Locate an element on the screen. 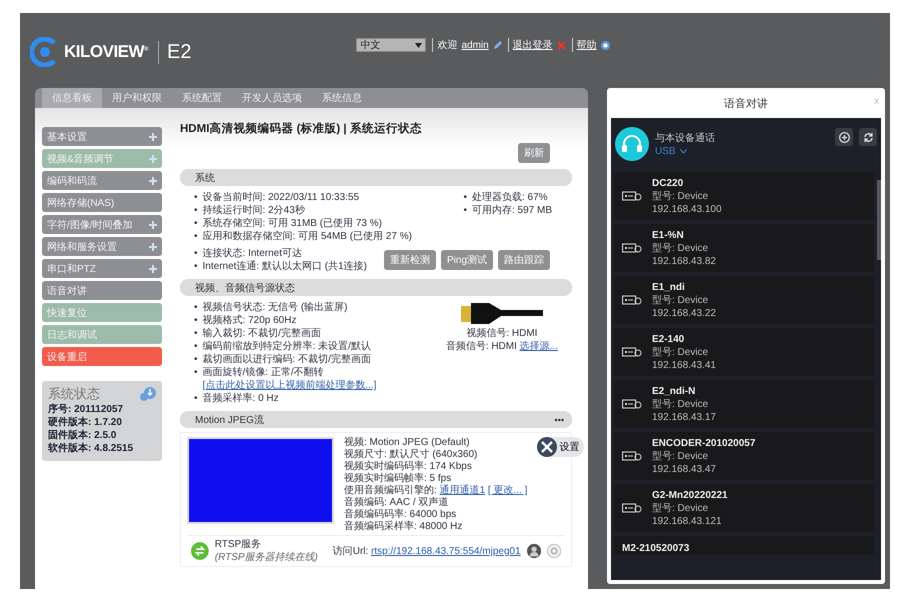 This screenshot has height=596, width=909. pencil-icon is located at coordinates (497, 45).